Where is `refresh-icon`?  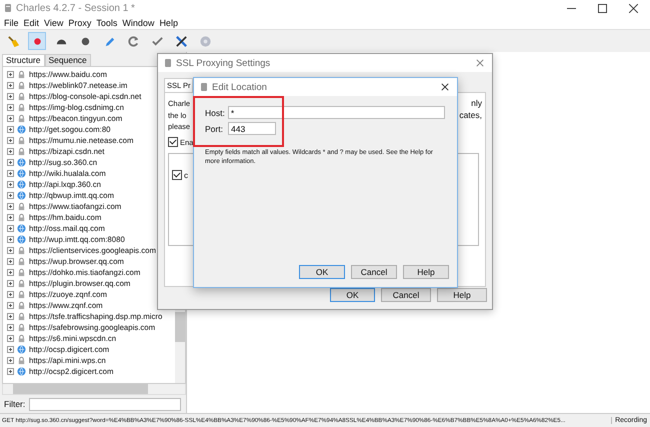
refresh-icon is located at coordinates (133, 41).